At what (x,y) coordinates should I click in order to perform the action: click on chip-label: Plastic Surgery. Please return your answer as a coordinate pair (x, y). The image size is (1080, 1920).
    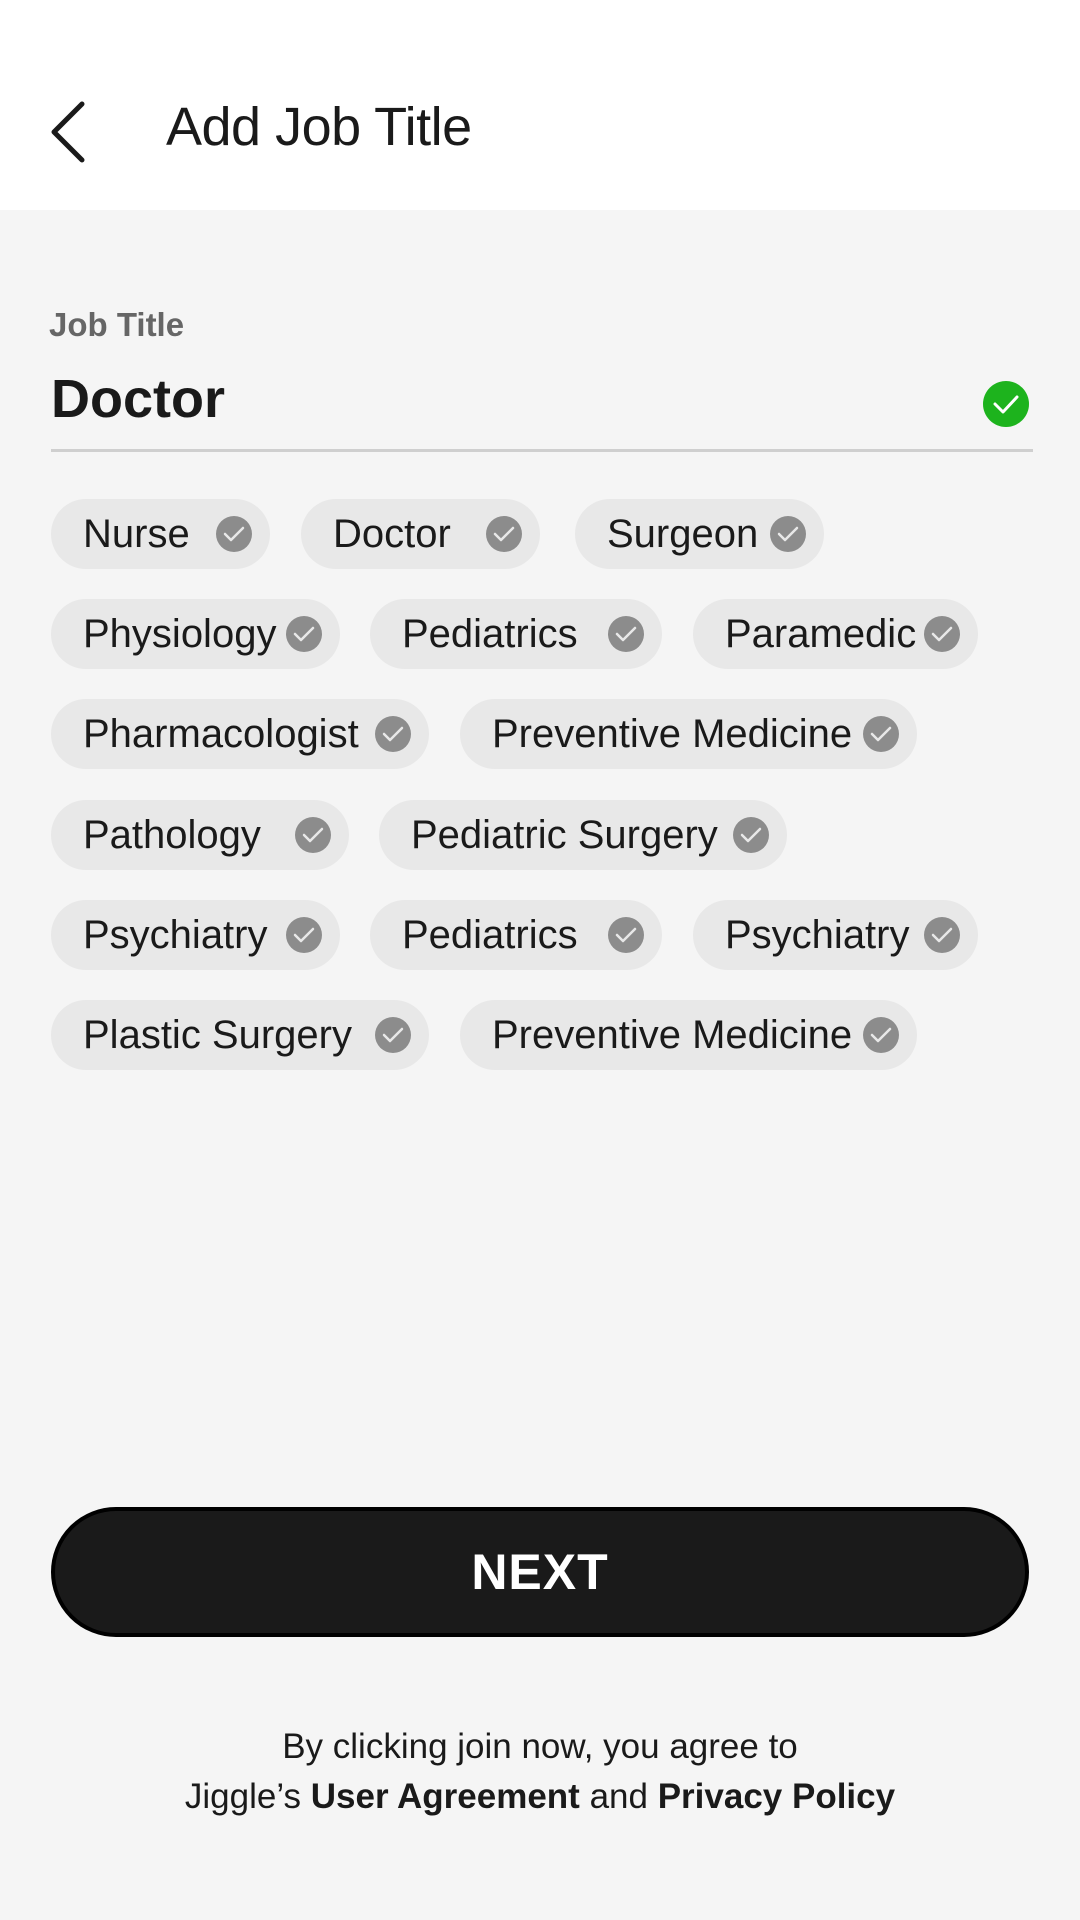
    Looking at the image, I should click on (217, 1034).